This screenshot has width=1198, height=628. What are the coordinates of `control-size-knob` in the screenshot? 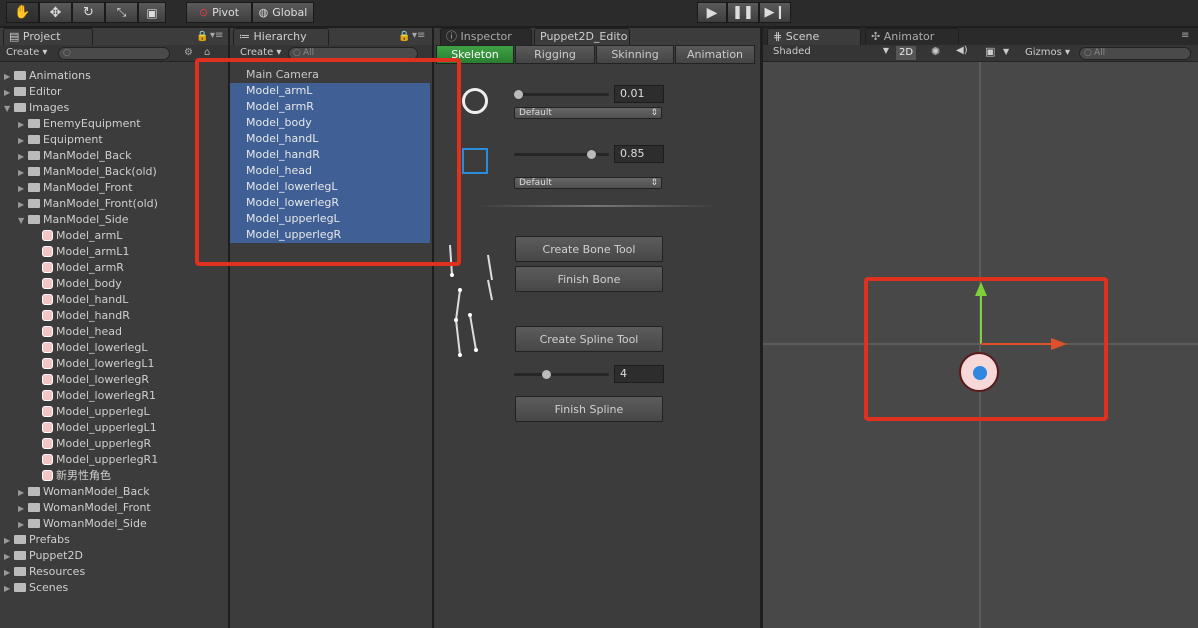 It's located at (591, 154).